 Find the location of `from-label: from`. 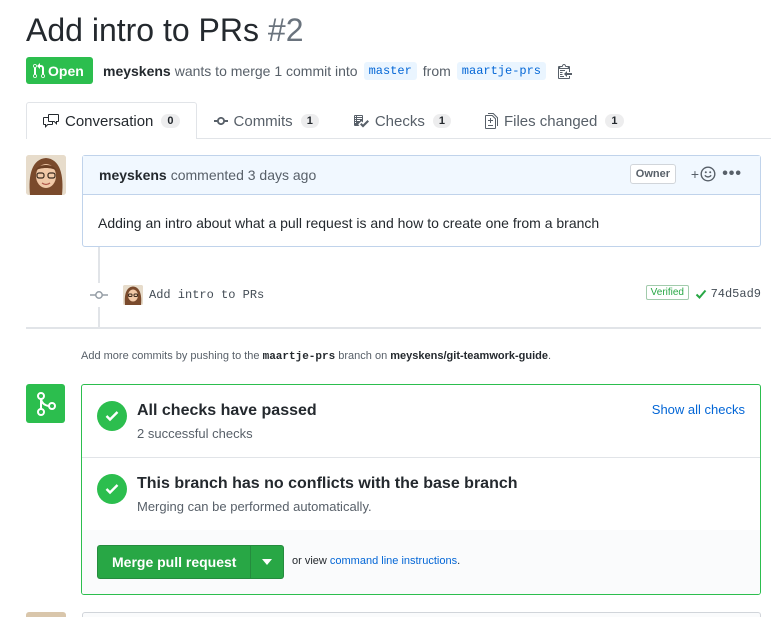

from-label: from is located at coordinates (436, 71).